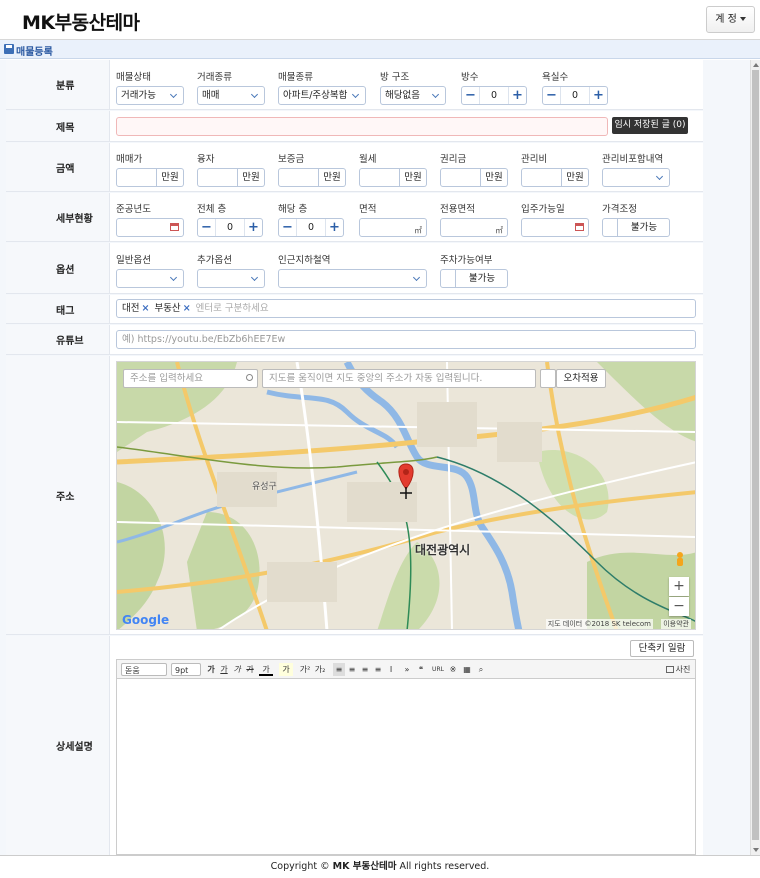 This screenshot has height=878, width=760. Describe the element at coordinates (466, 260) in the screenshot. I see `parking-label: 주차가능여부` at that location.